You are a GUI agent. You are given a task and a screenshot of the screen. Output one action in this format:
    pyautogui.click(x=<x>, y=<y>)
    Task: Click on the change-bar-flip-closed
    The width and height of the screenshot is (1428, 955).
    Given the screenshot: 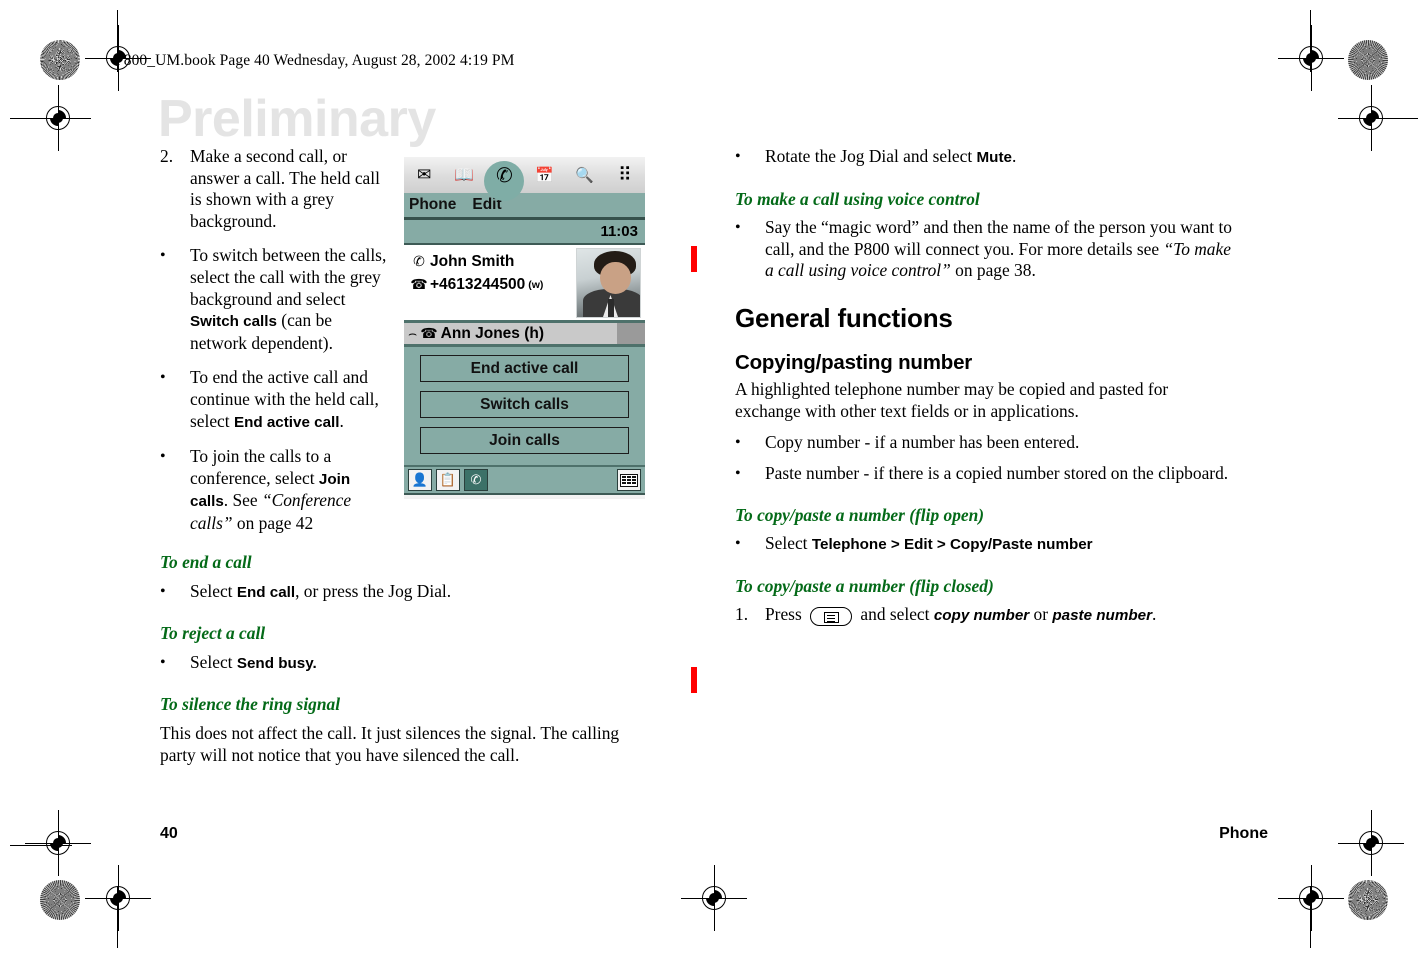 What is the action you would take?
    pyautogui.click(x=694, y=680)
    